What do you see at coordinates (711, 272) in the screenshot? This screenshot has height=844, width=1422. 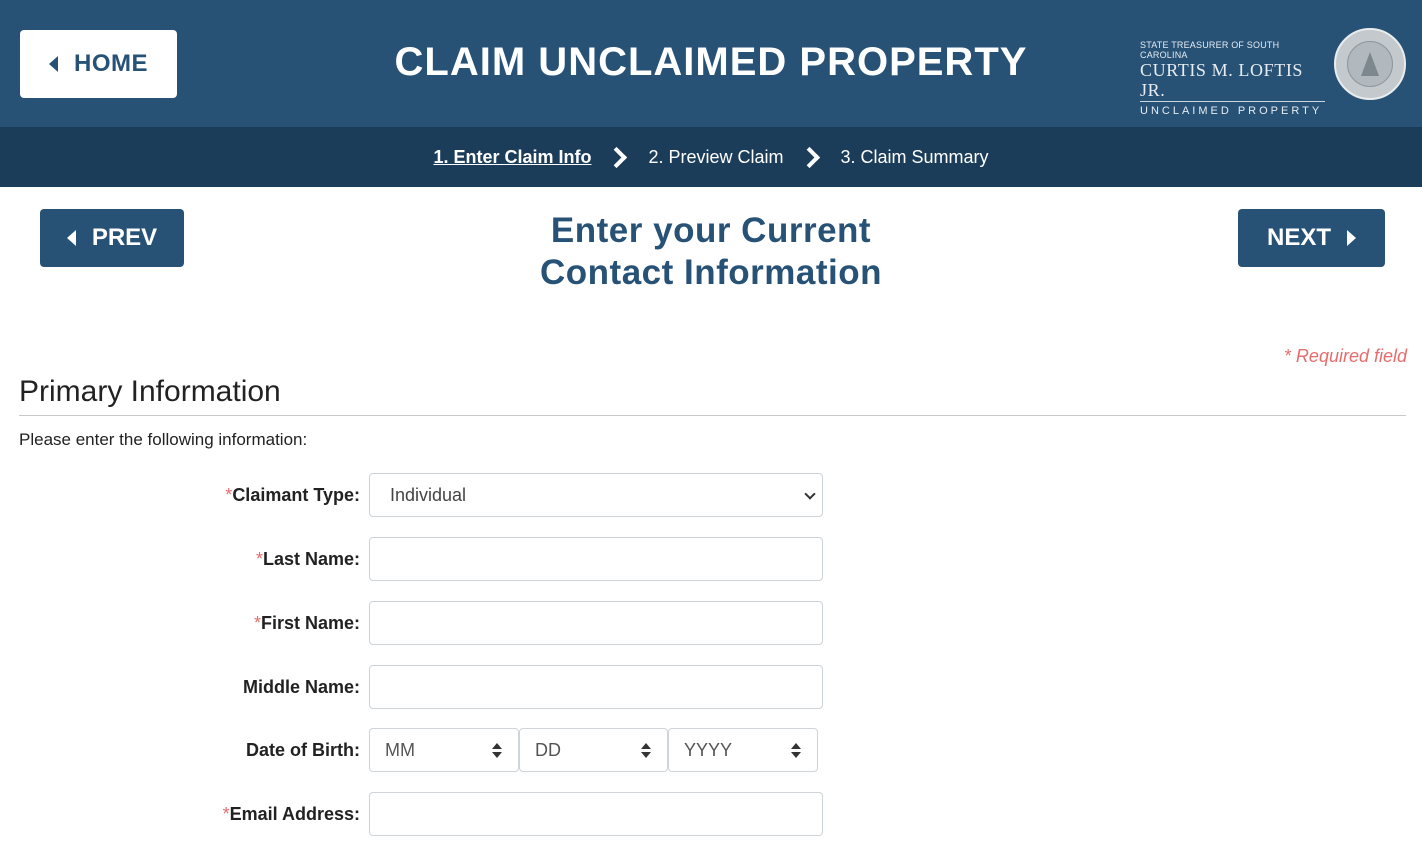 I see `page-heading-line-2: Contact Information` at bounding box center [711, 272].